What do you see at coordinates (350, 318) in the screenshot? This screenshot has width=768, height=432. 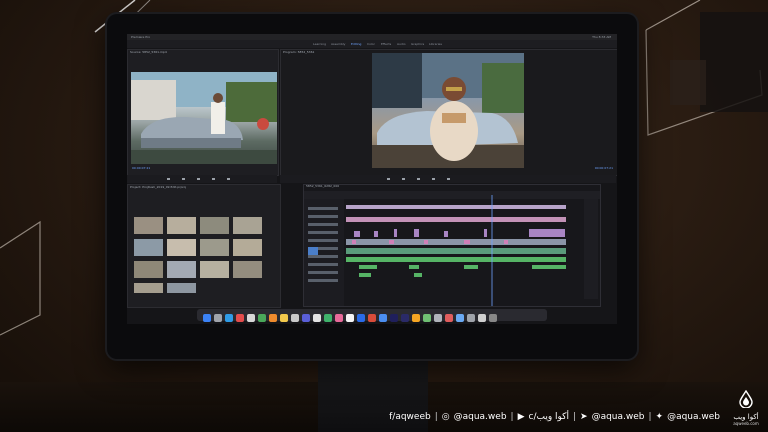 I see `dock-icons` at bounding box center [350, 318].